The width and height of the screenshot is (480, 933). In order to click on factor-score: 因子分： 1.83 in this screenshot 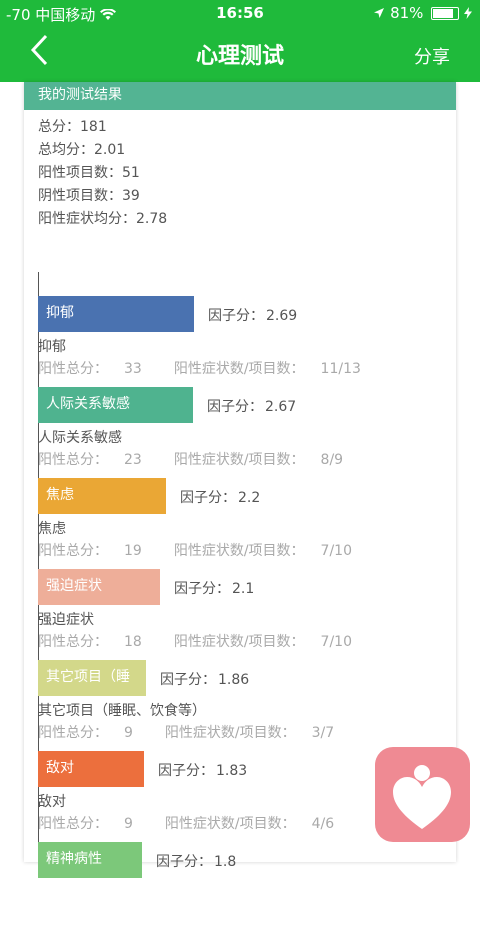, I will do `click(202, 770)`.